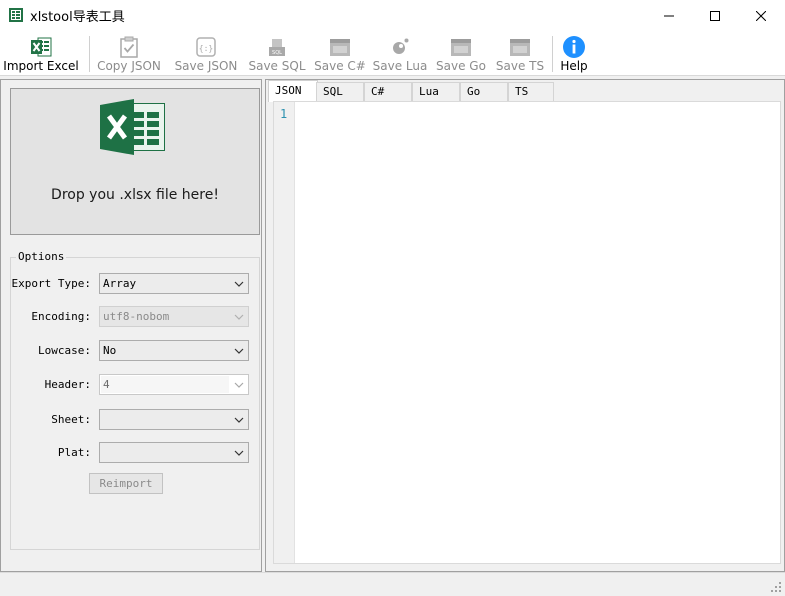 The width and height of the screenshot is (785, 596). What do you see at coordinates (136, 316) in the screenshot?
I see `encoding-value: utf8-nobom` at bounding box center [136, 316].